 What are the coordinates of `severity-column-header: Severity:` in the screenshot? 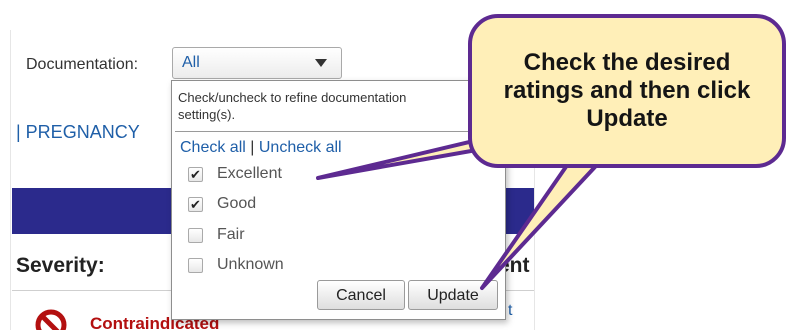 It's located at (60, 265).